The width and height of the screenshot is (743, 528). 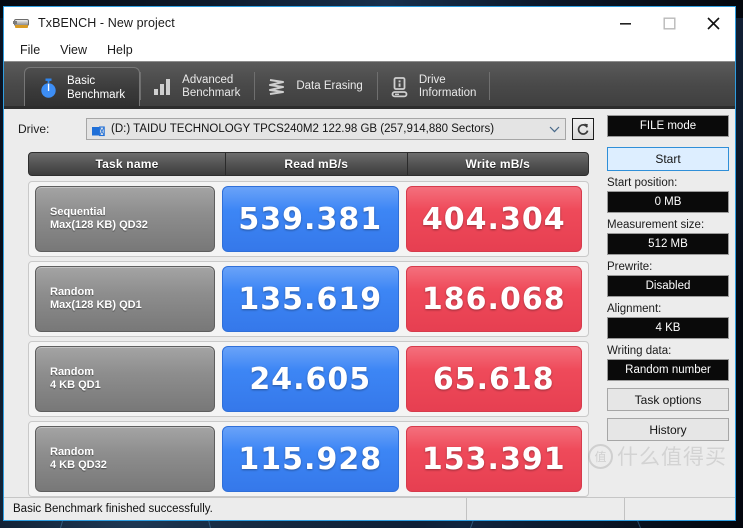 What do you see at coordinates (493, 299) in the screenshot?
I see `write-value: 186.068` at bounding box center [493, 299].